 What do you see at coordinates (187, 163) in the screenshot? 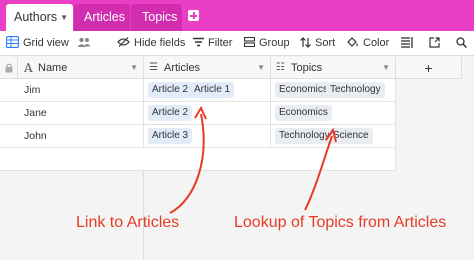
I see `link-arrow` at bounding box center [187, 163].